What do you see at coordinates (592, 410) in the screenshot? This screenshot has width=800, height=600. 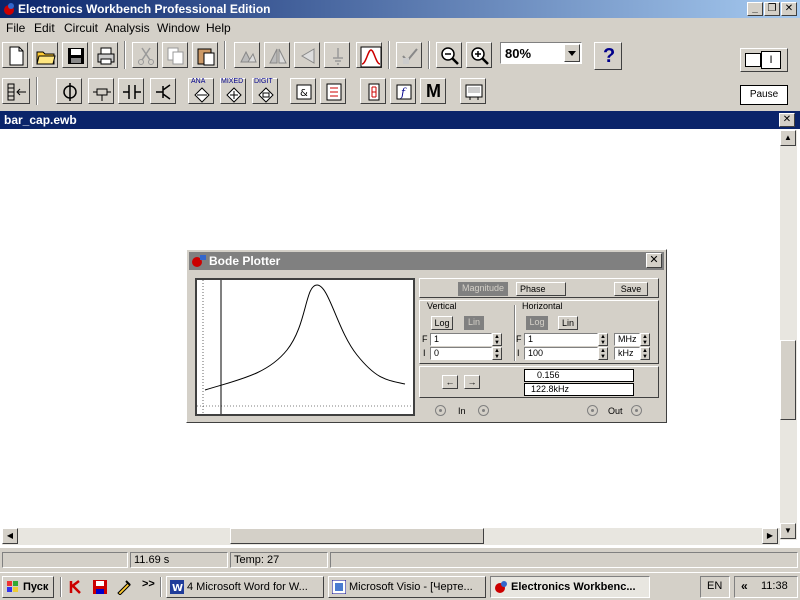 I see `output-positive-terminal-icon` at bounding box center [592, 410].